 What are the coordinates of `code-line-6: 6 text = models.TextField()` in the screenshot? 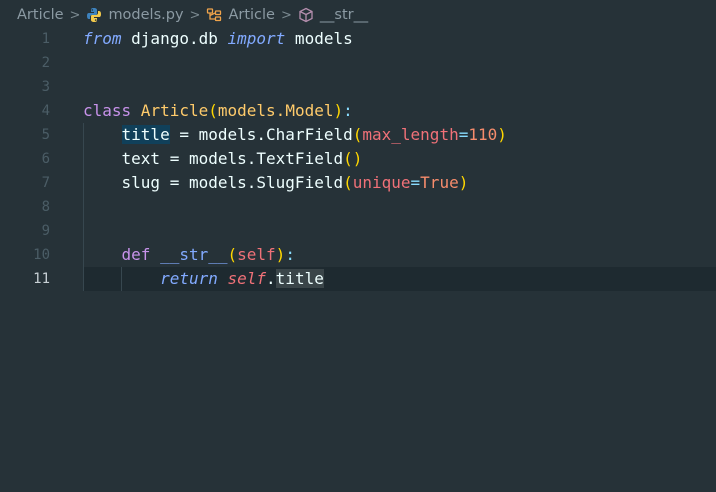 It's located at (358, 159).